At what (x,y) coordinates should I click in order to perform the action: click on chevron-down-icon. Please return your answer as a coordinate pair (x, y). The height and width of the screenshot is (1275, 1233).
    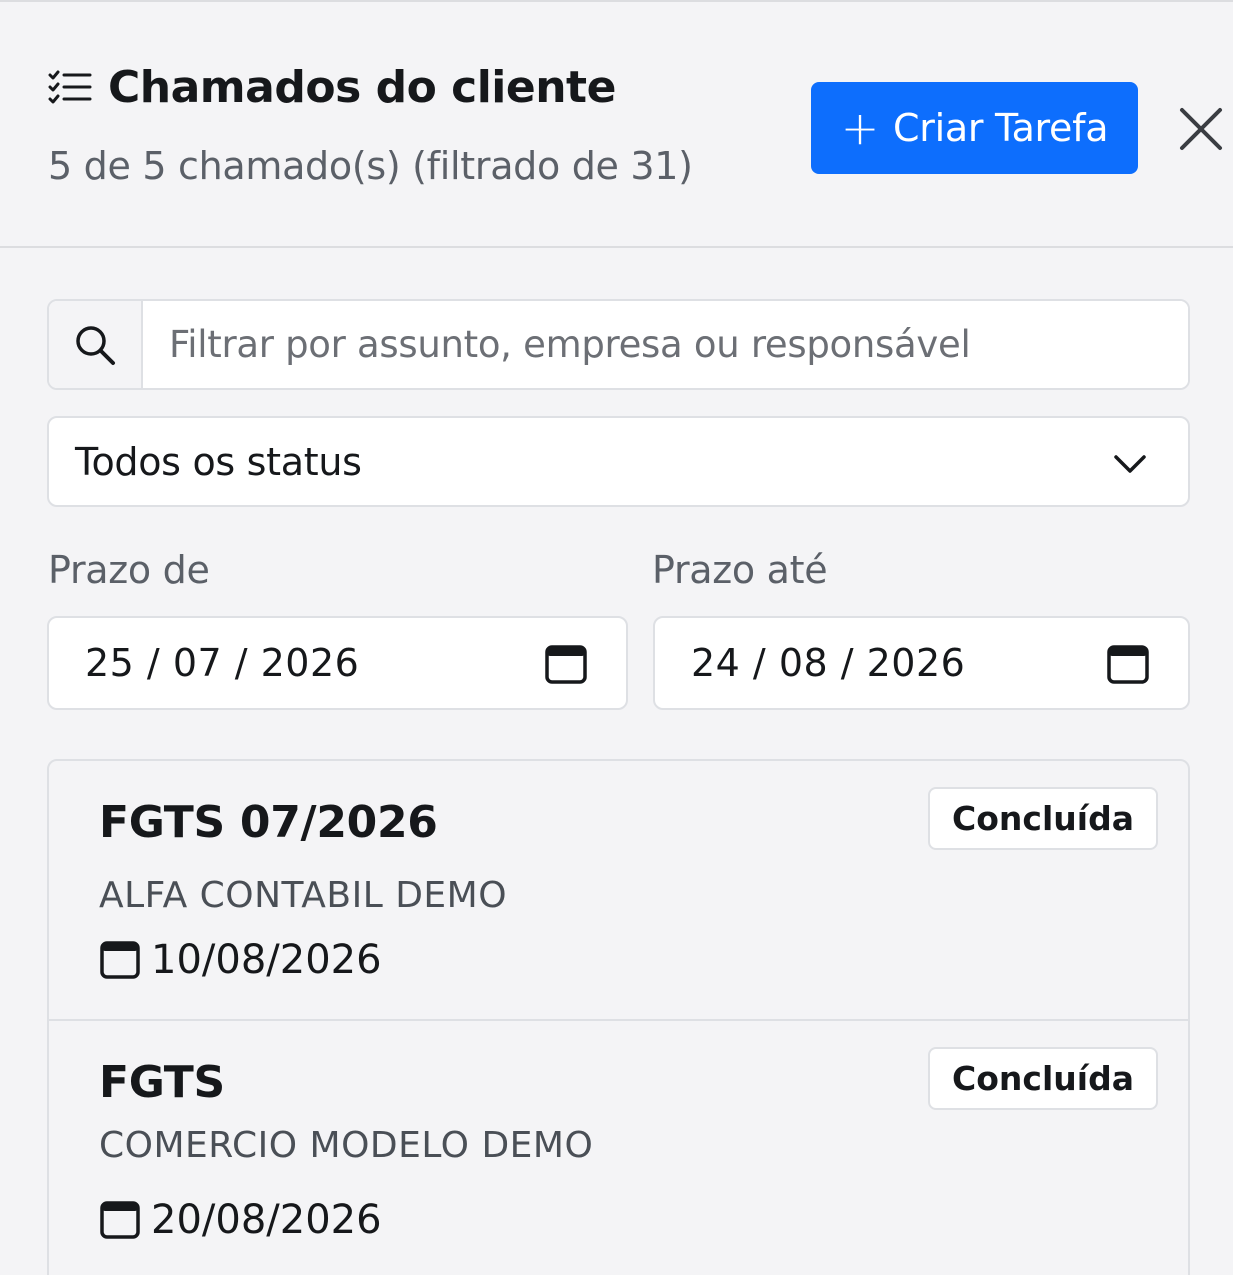
    Looking at the image, I should click on (1130, 464).